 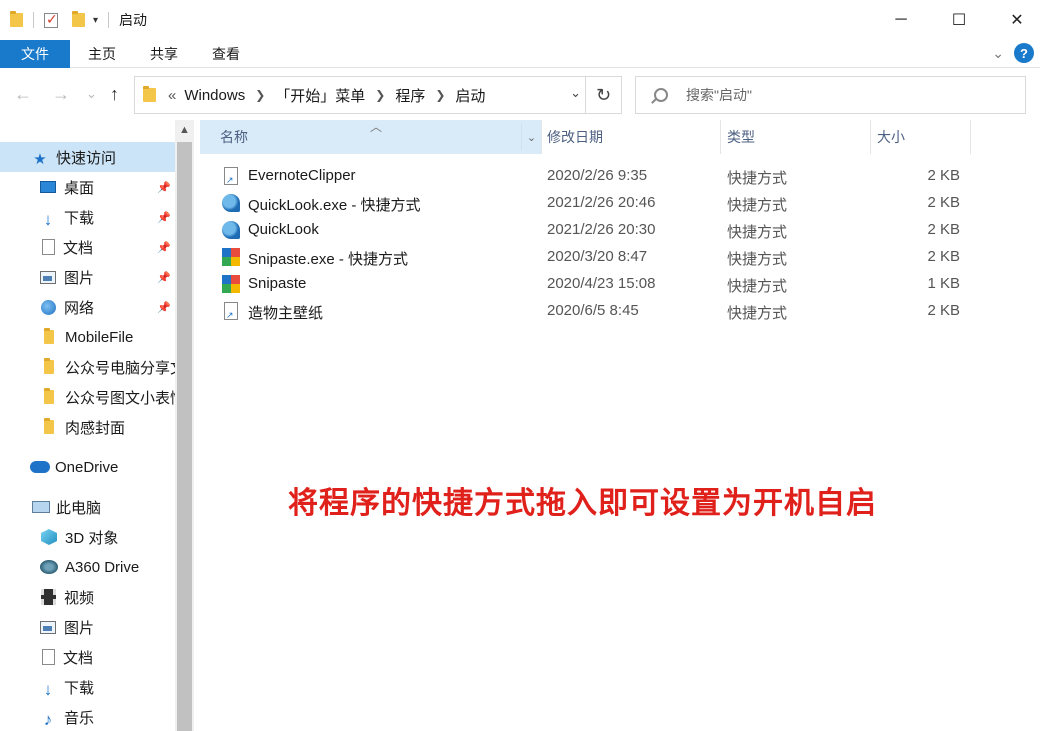 What do you see at coordinates (87, 627) in the screenshot?
I see `sidebar-item-pictures: 图片` at bounding box center [87, 627].